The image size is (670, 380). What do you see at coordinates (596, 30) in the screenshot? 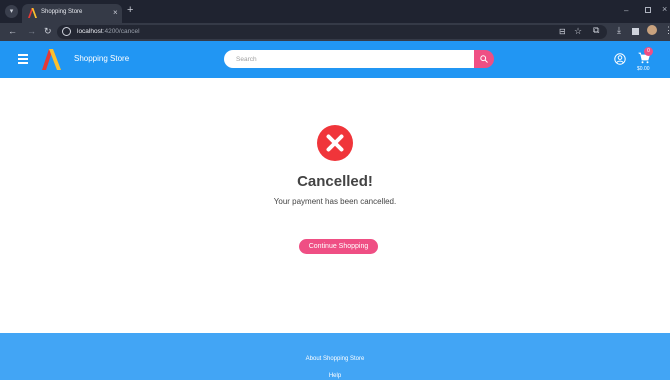
I see `extensions-icon: ⧉` at bounding box center [596, 30].